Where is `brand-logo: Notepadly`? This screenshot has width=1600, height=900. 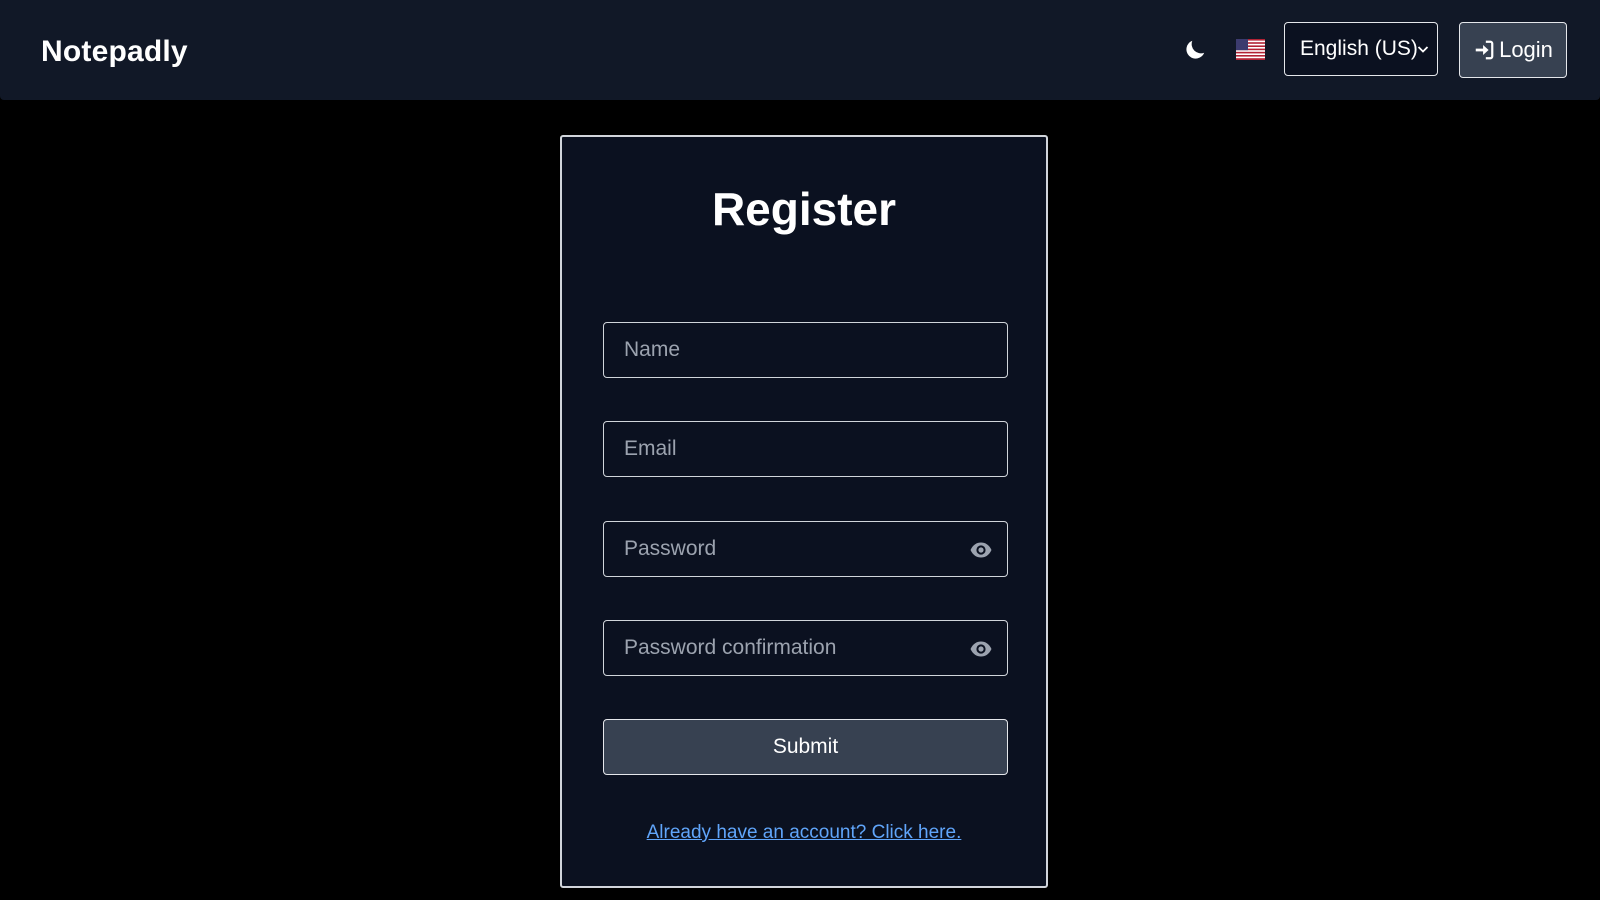
brand-logo: Notepadly is located at coordinates (114, 52).